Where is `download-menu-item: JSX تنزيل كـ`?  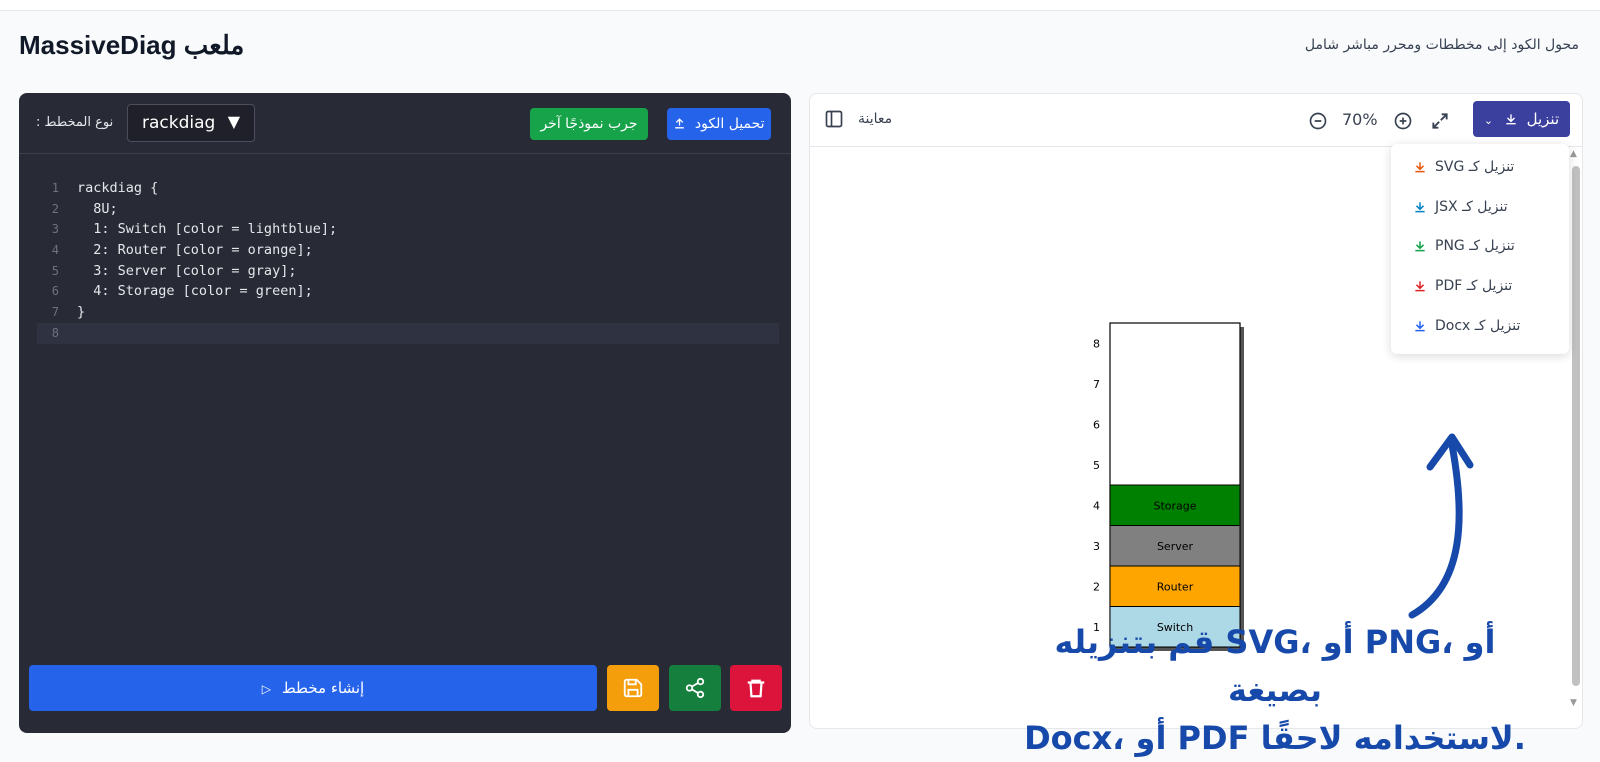 download-menu-item: JSX تنزيل كـ is located at coordinates (1460, 207).